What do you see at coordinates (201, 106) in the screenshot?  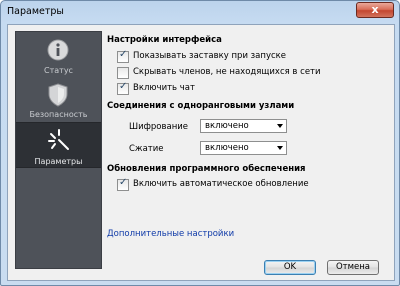 I see `peer-section-title: Соединения с одноранговыми узлами` at bounding box center [201, 106].